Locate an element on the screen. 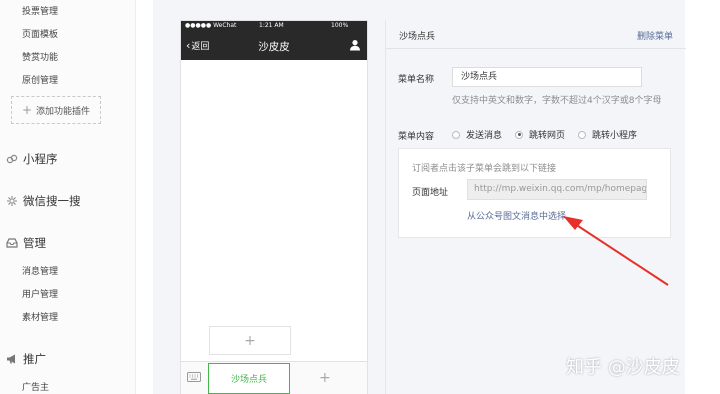 This screenshot has height=394, width=720. sidebar-item-users: 用户管理 is located at coordinates (40, 293).